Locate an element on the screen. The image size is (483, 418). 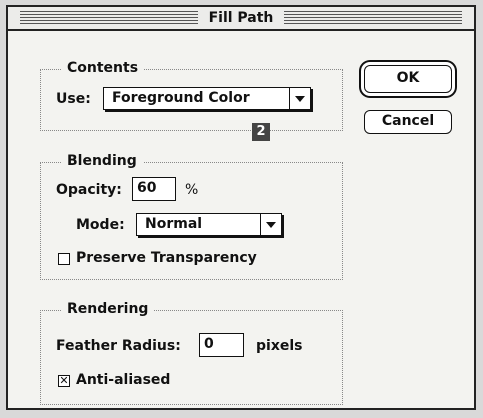
title-bar: Fill Path is located at coordinates (241, 19).